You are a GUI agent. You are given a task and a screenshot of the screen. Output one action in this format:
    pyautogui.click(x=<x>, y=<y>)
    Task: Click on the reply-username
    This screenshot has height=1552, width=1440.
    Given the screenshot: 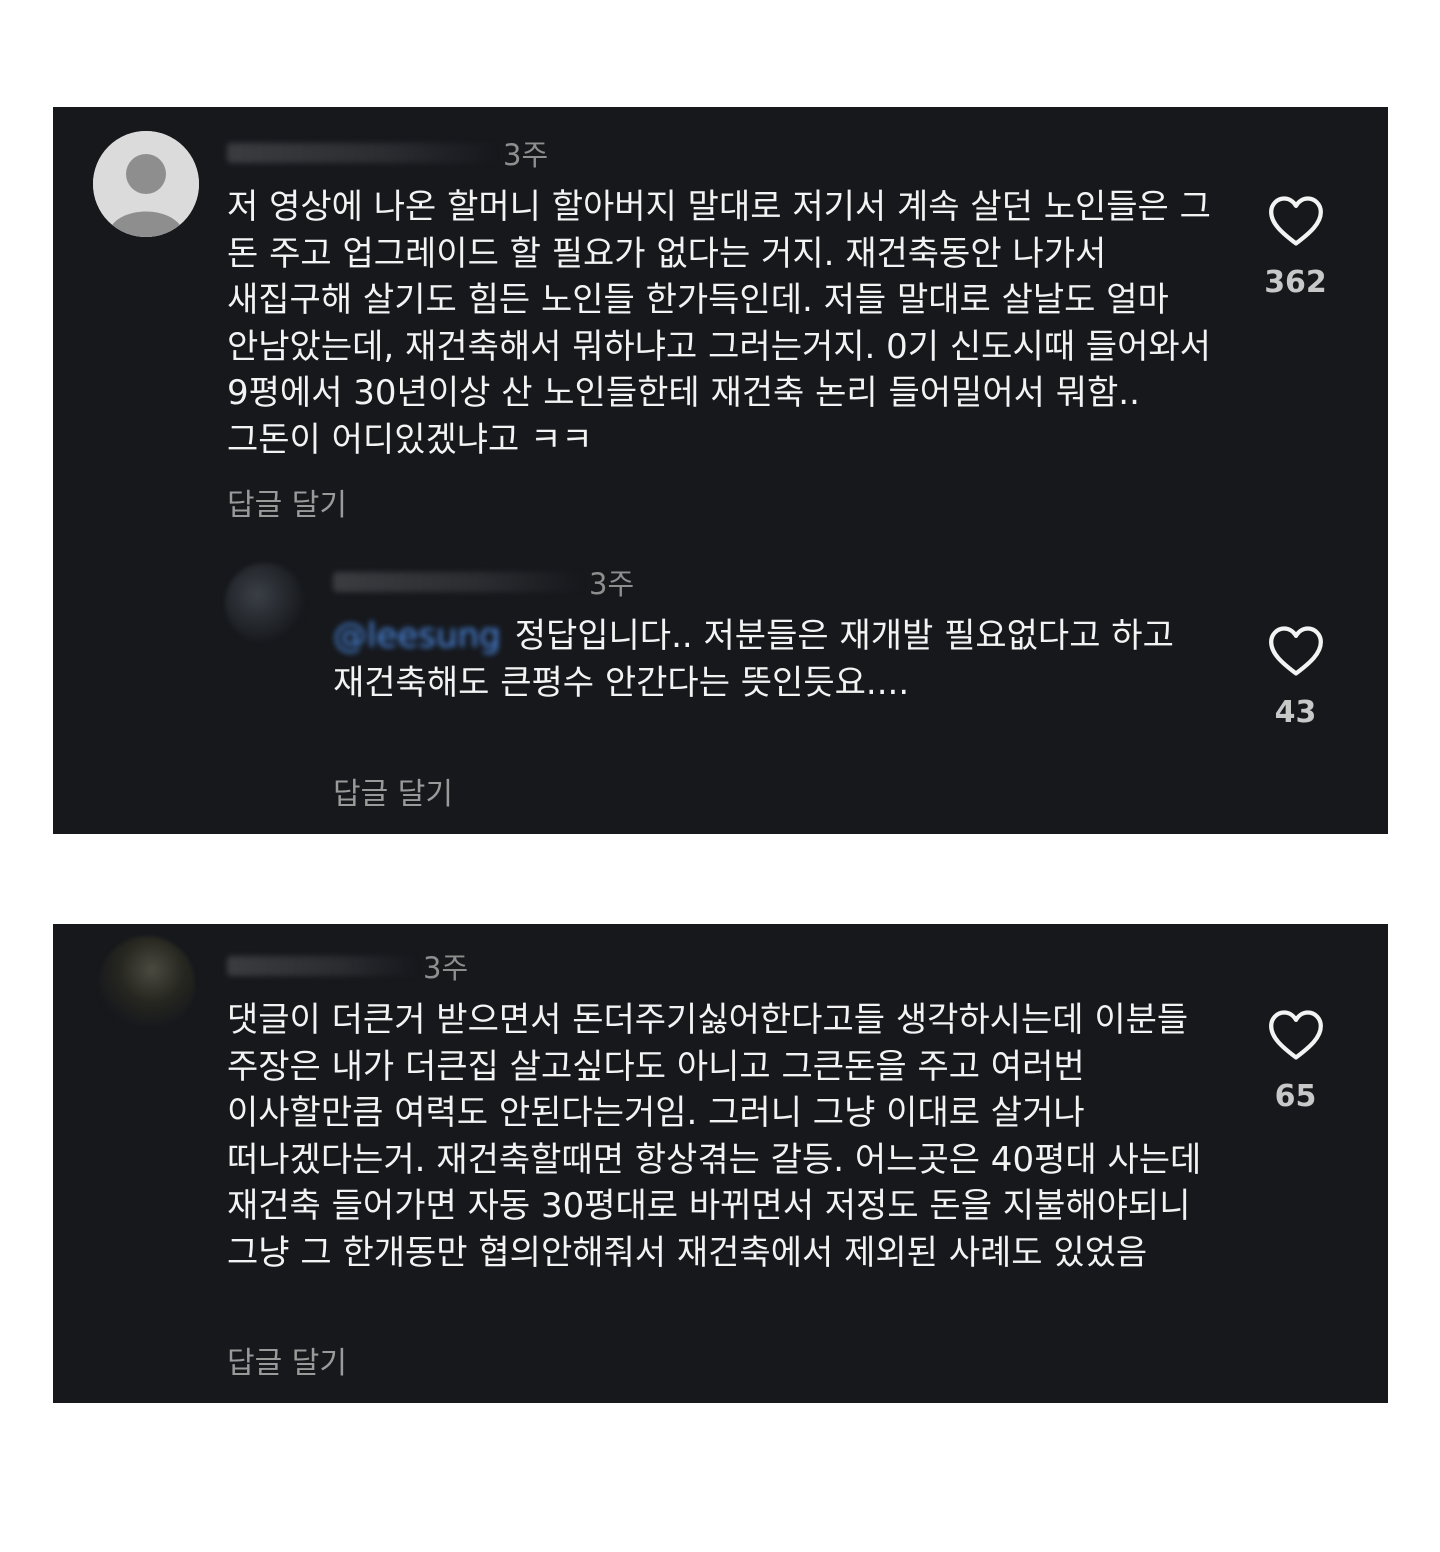 What is the action you would take?
    pyautogui.click(x=458, y=582)
    